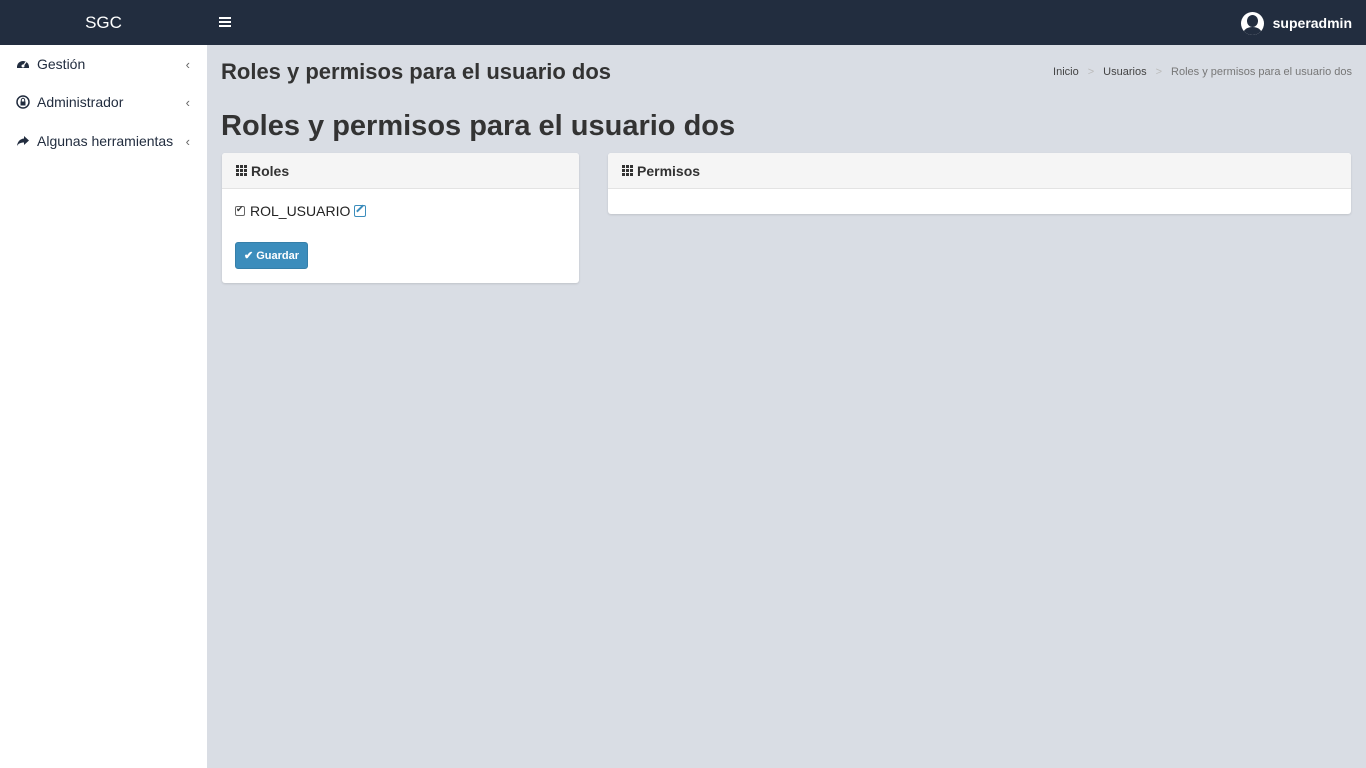 The height and width of the screenshot is (768, 1366). What do you see at coordinates (23, 102) in the screenshot?
I see `lock-icon` at bounding box center [23, 102].